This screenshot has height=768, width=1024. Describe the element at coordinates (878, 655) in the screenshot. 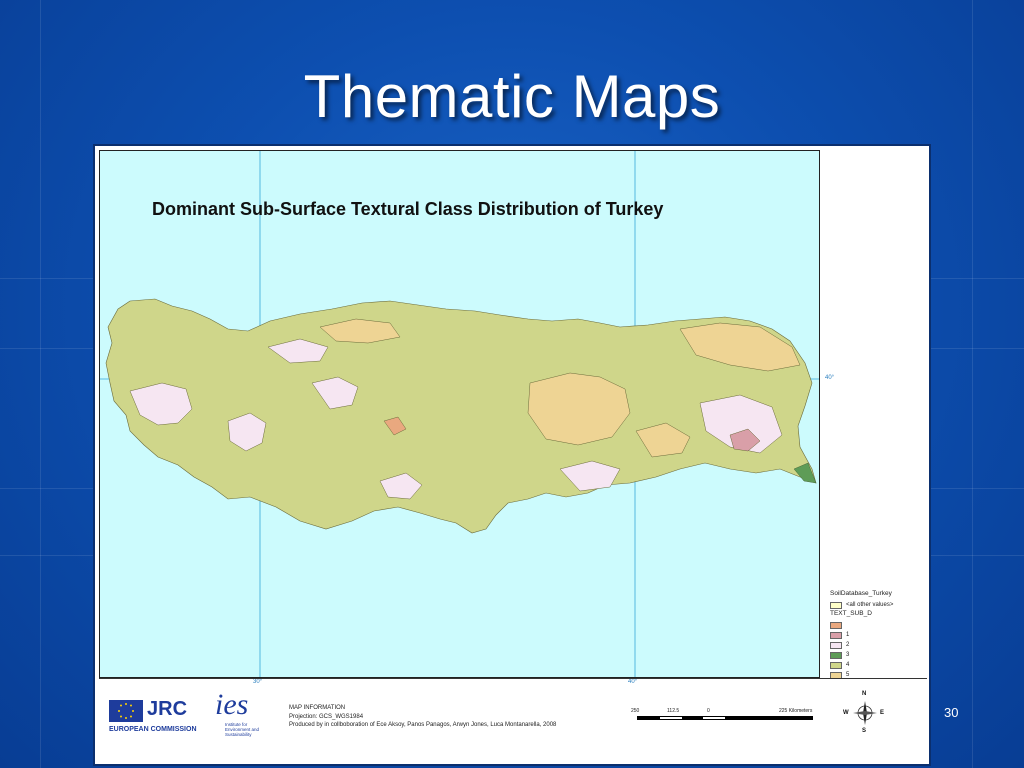

I see `legend-row: 3` at that location.